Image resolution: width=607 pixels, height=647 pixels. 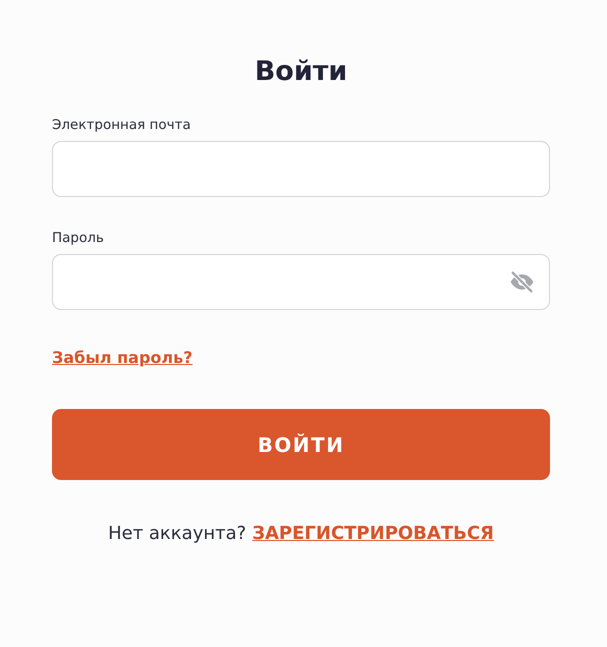 What do you see at coordinates (122, 125) in the screenshot?
I see `field-label: Электронная почта` at bounding box center [122, 125].